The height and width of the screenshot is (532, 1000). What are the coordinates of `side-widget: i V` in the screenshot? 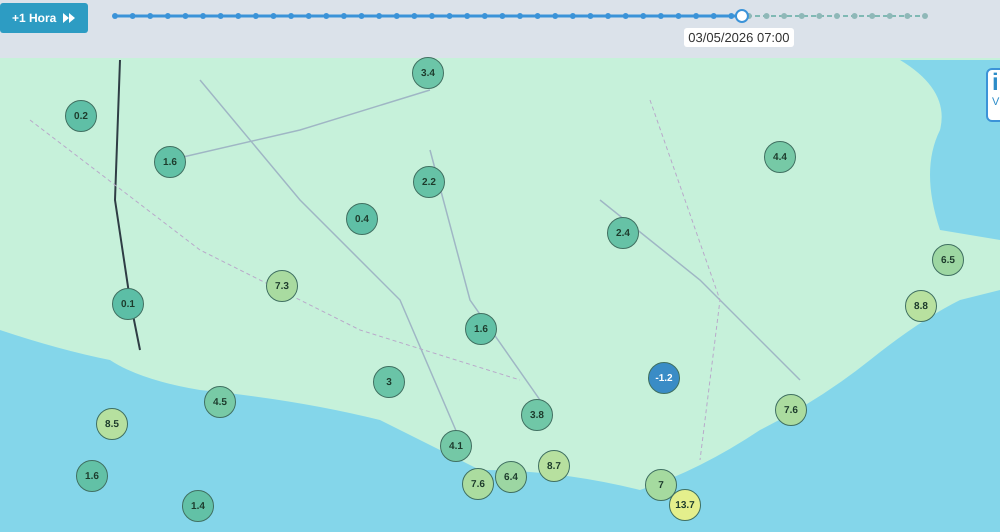 It's located at (993, 95).